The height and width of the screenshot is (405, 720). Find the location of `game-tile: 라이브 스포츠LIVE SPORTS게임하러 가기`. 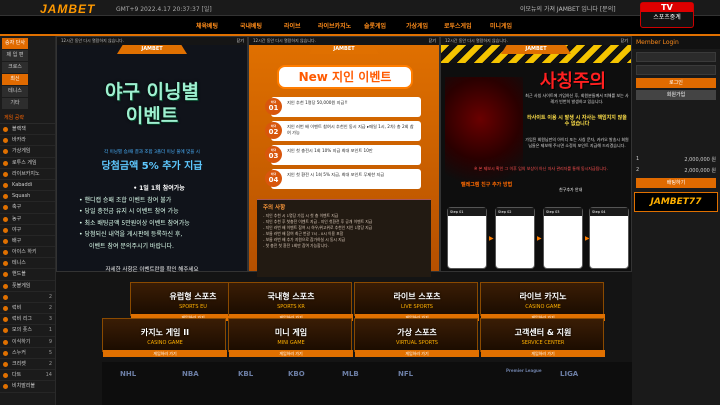

game-tile: 라이브 스포츠LIVE SPORTS게임하러 가기 is located at coordinates (416, 301).